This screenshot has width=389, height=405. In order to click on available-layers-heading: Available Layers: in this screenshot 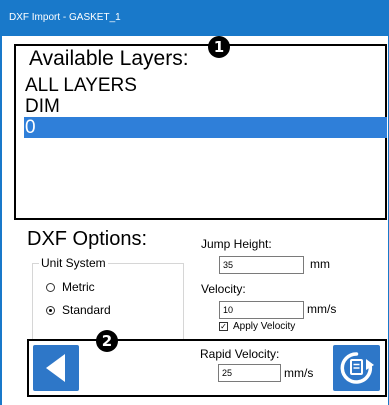, I will do `click(109, 58)`.